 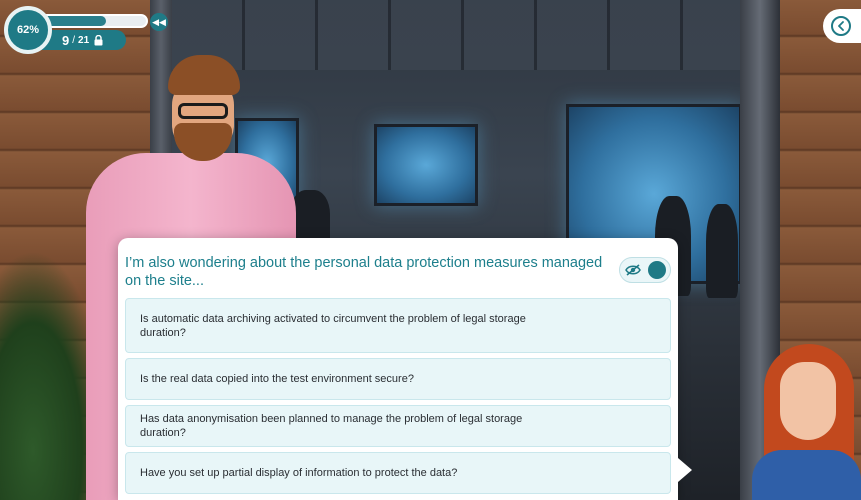 I want to click on back-button, so click(x=842, y=26).